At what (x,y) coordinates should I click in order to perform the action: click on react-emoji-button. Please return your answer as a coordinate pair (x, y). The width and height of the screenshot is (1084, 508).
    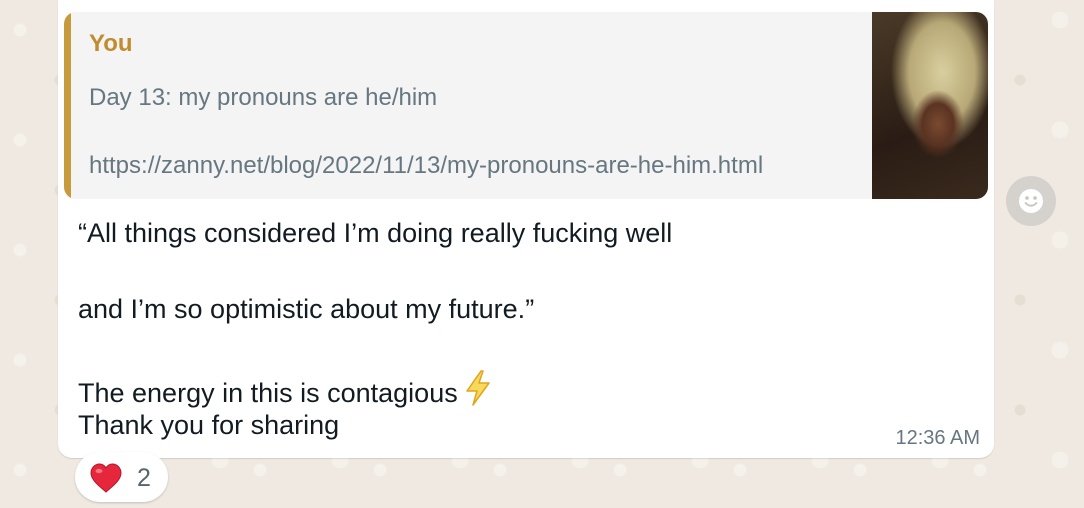
    Looking at the image, I should click on (1031, 201).